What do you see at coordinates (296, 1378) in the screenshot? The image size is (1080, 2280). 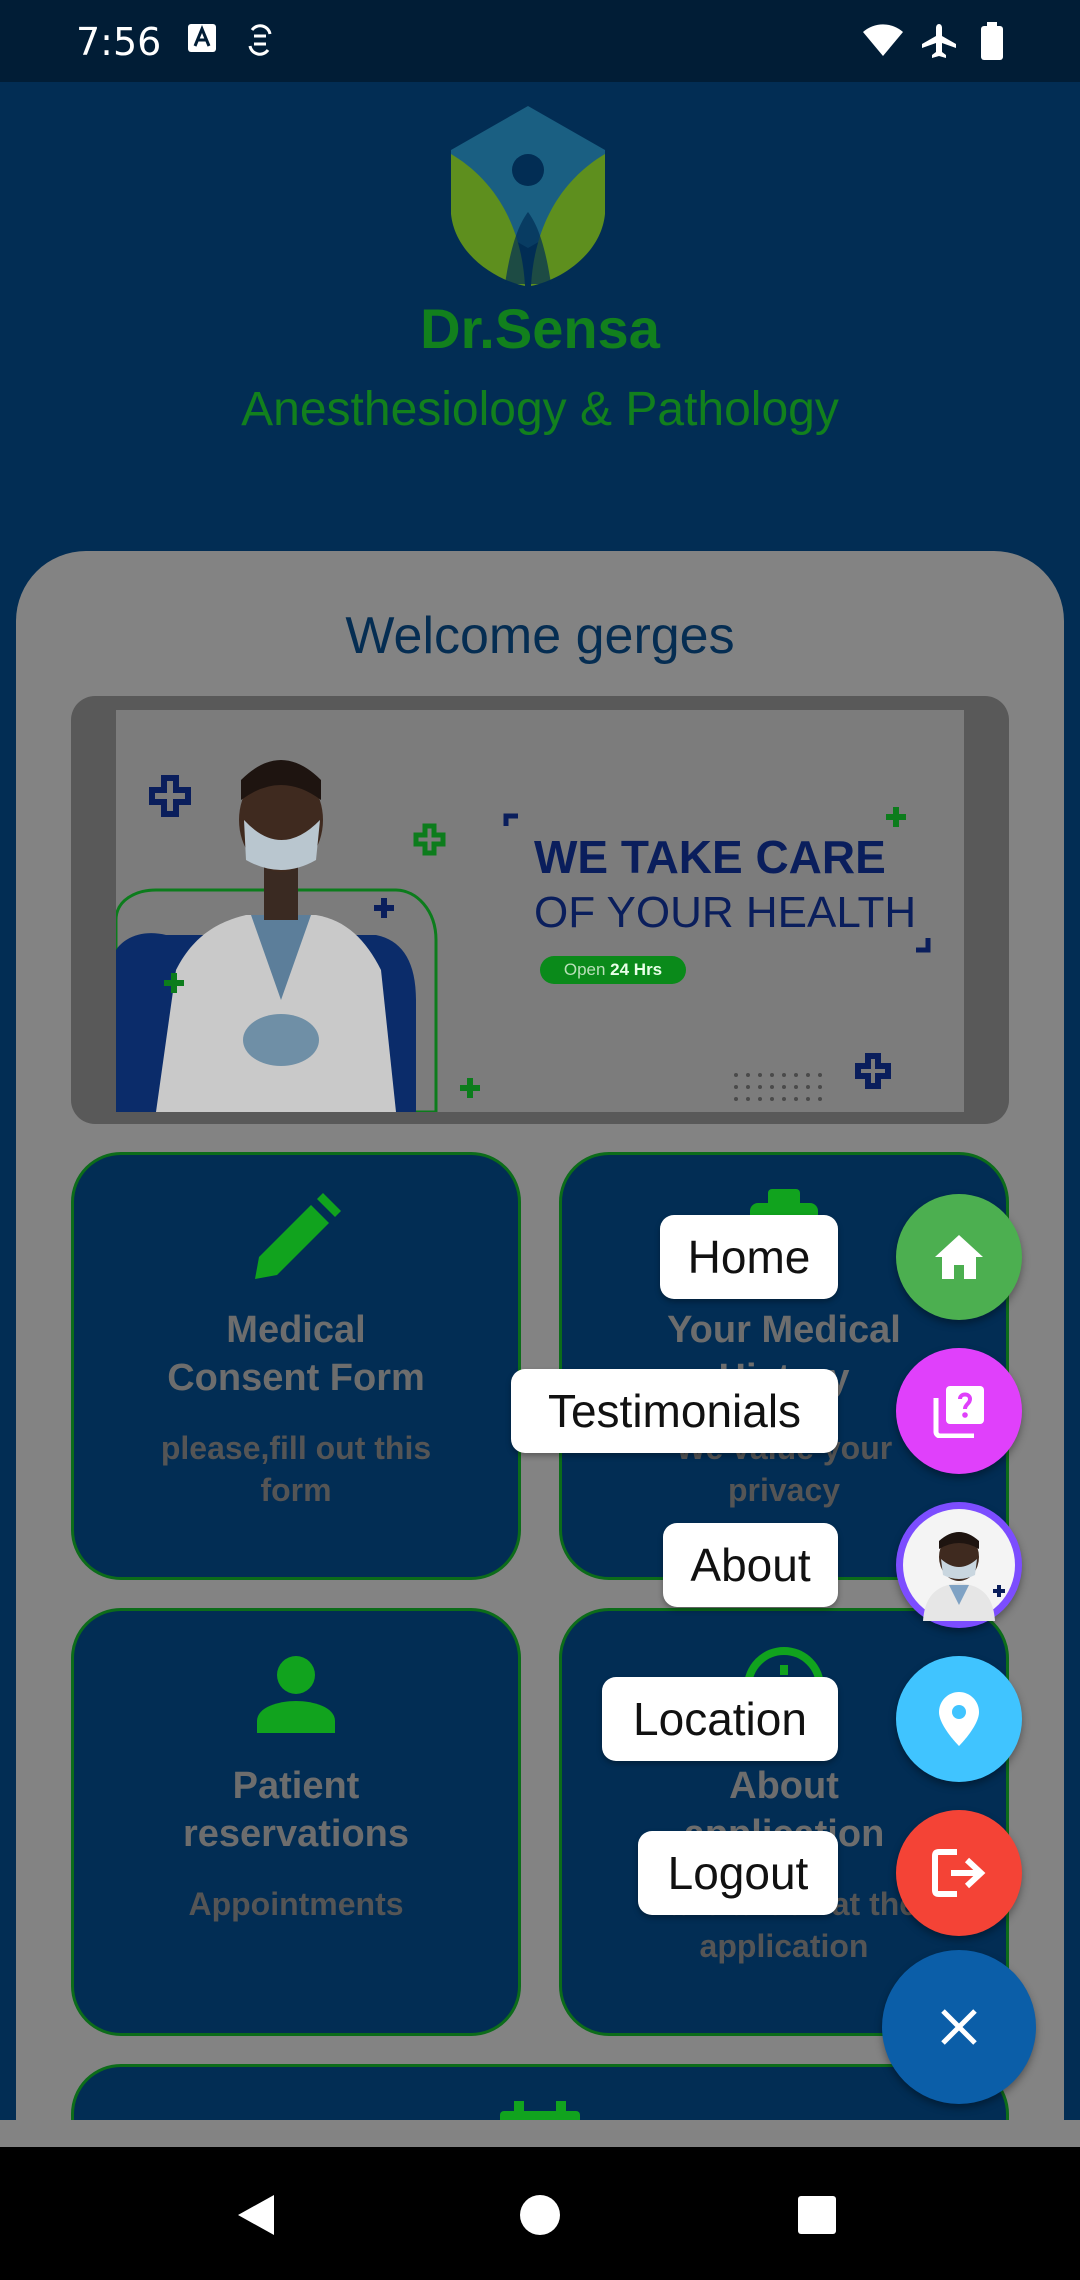 I see `card-title-line: Consent Form` at bounding box center [296, 1378].